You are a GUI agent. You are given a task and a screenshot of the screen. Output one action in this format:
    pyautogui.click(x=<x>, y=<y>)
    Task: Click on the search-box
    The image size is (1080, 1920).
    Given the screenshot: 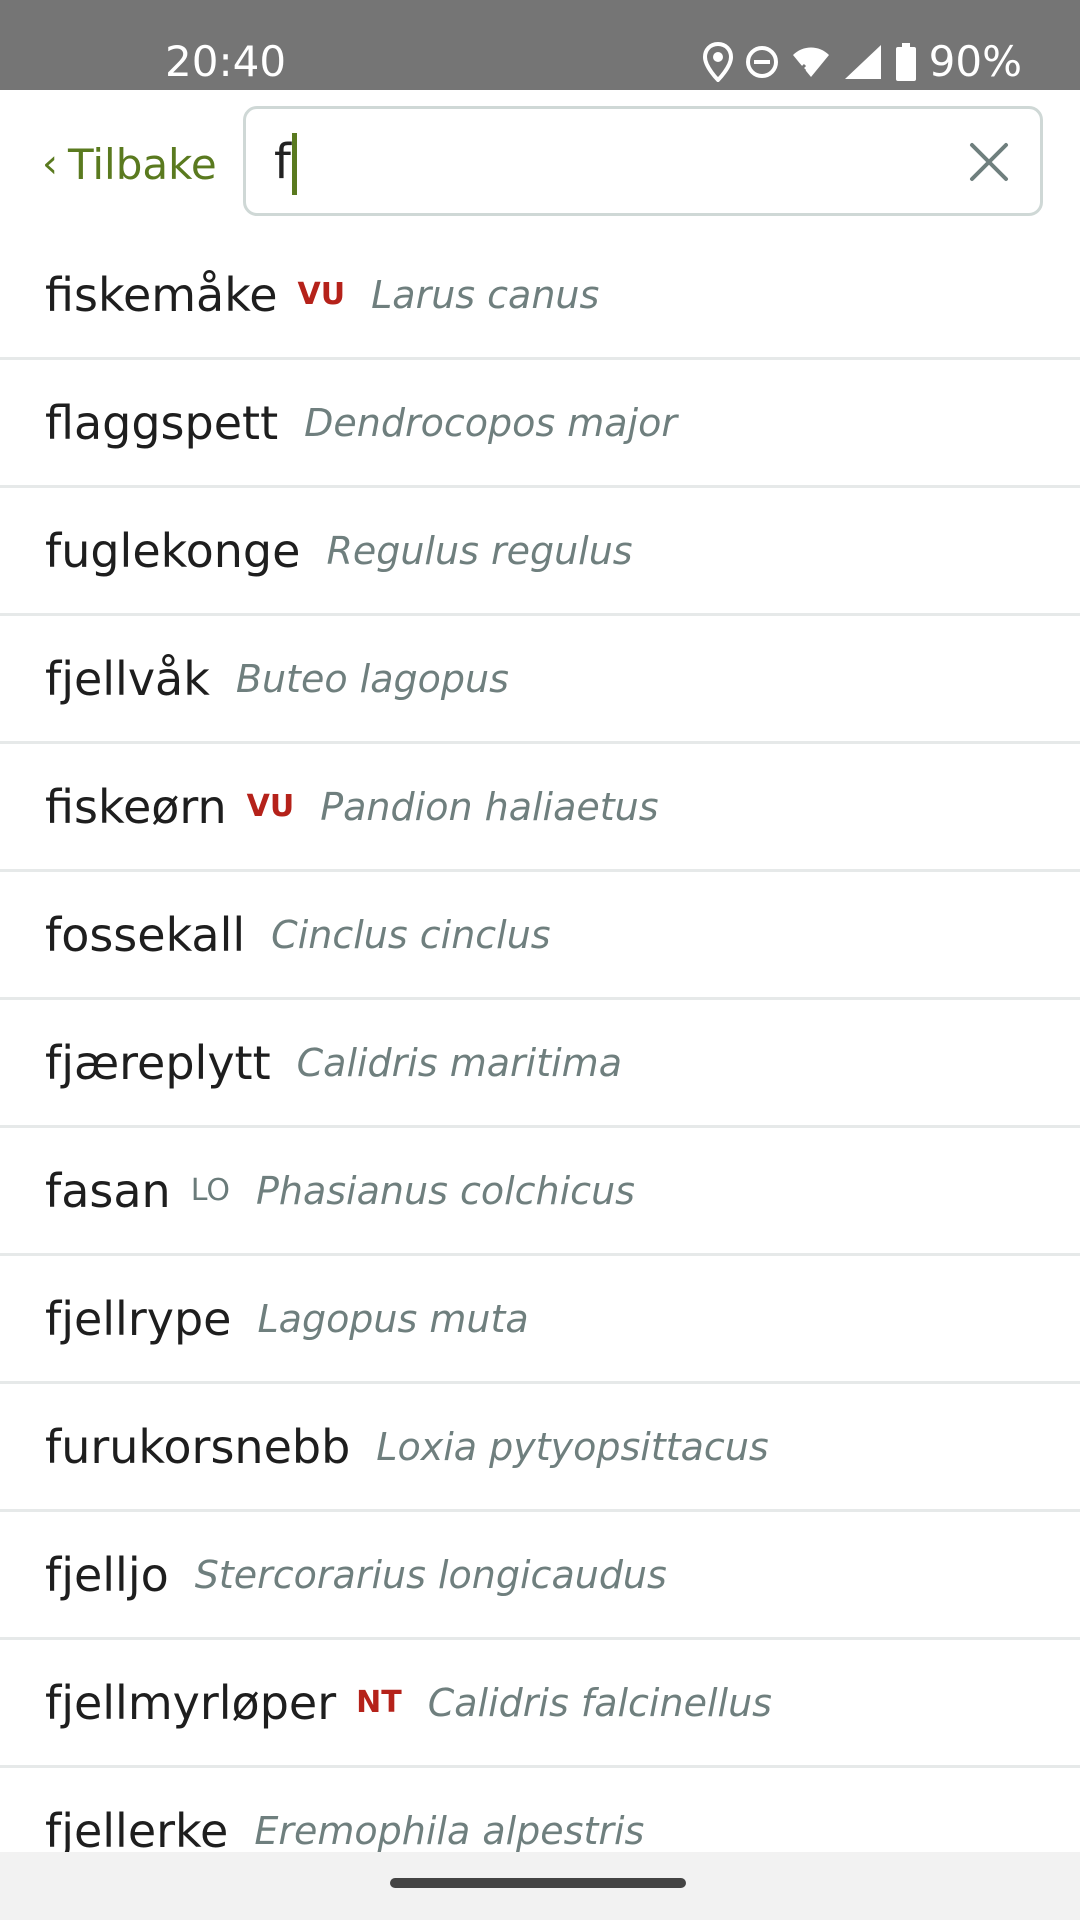 What is the action you would take?
    pyautogui.click(x=643, y=161)
    